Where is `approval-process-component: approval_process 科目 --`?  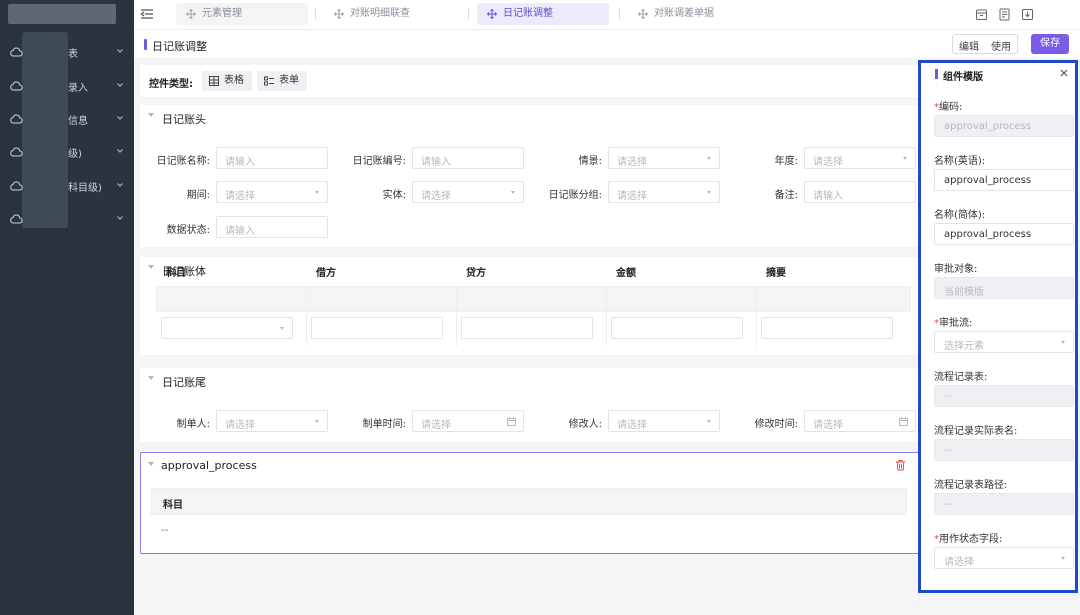
approval-process-component: approval_process 科目 -- is located at coordinates (530, 503).